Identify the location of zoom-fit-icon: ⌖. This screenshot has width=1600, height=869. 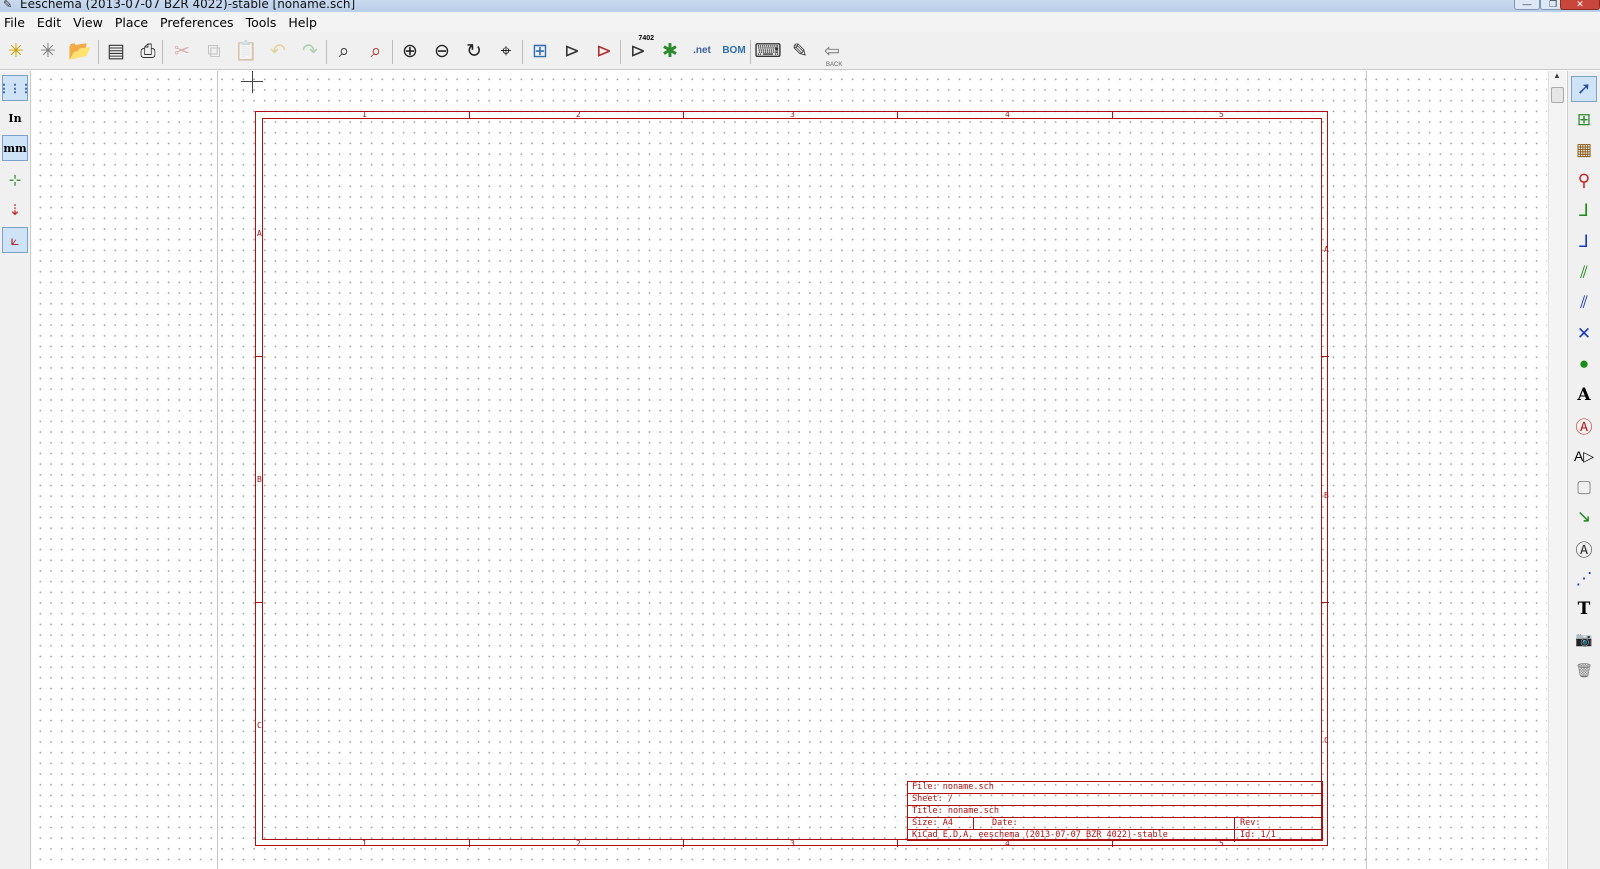
(506, 51).